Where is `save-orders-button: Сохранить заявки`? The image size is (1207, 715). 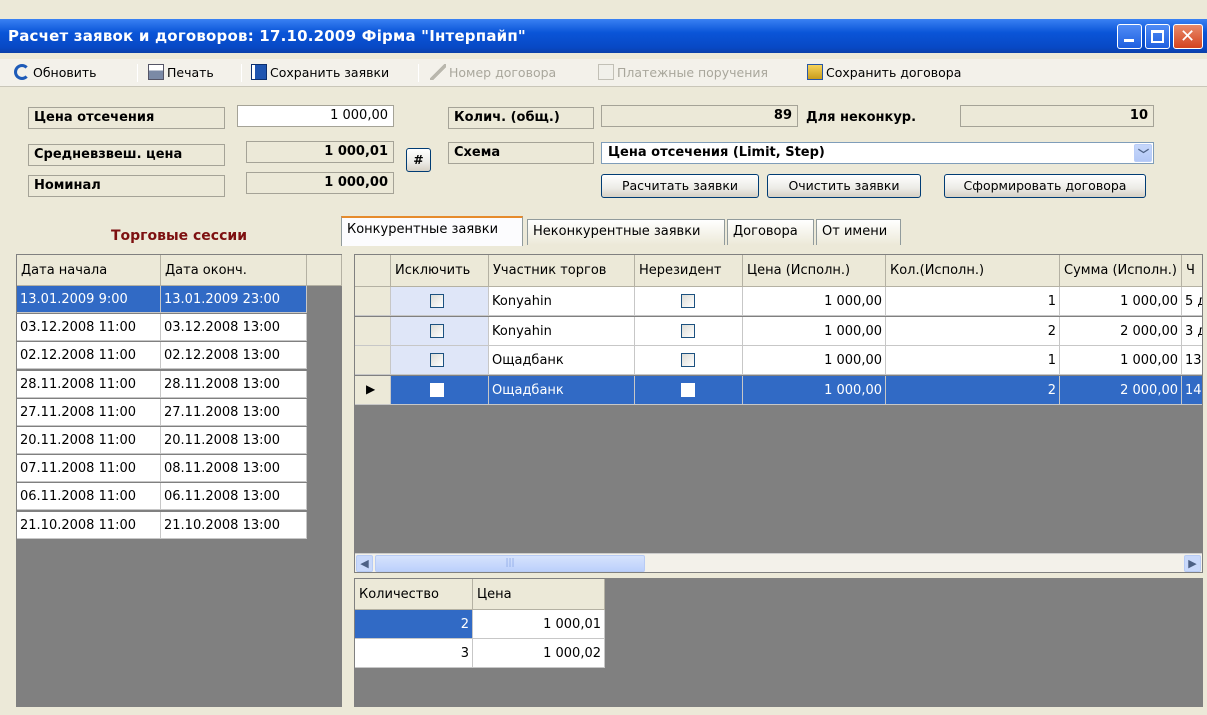 save-orders-button: Сохранить заявки is located at coordinates (320, 73).